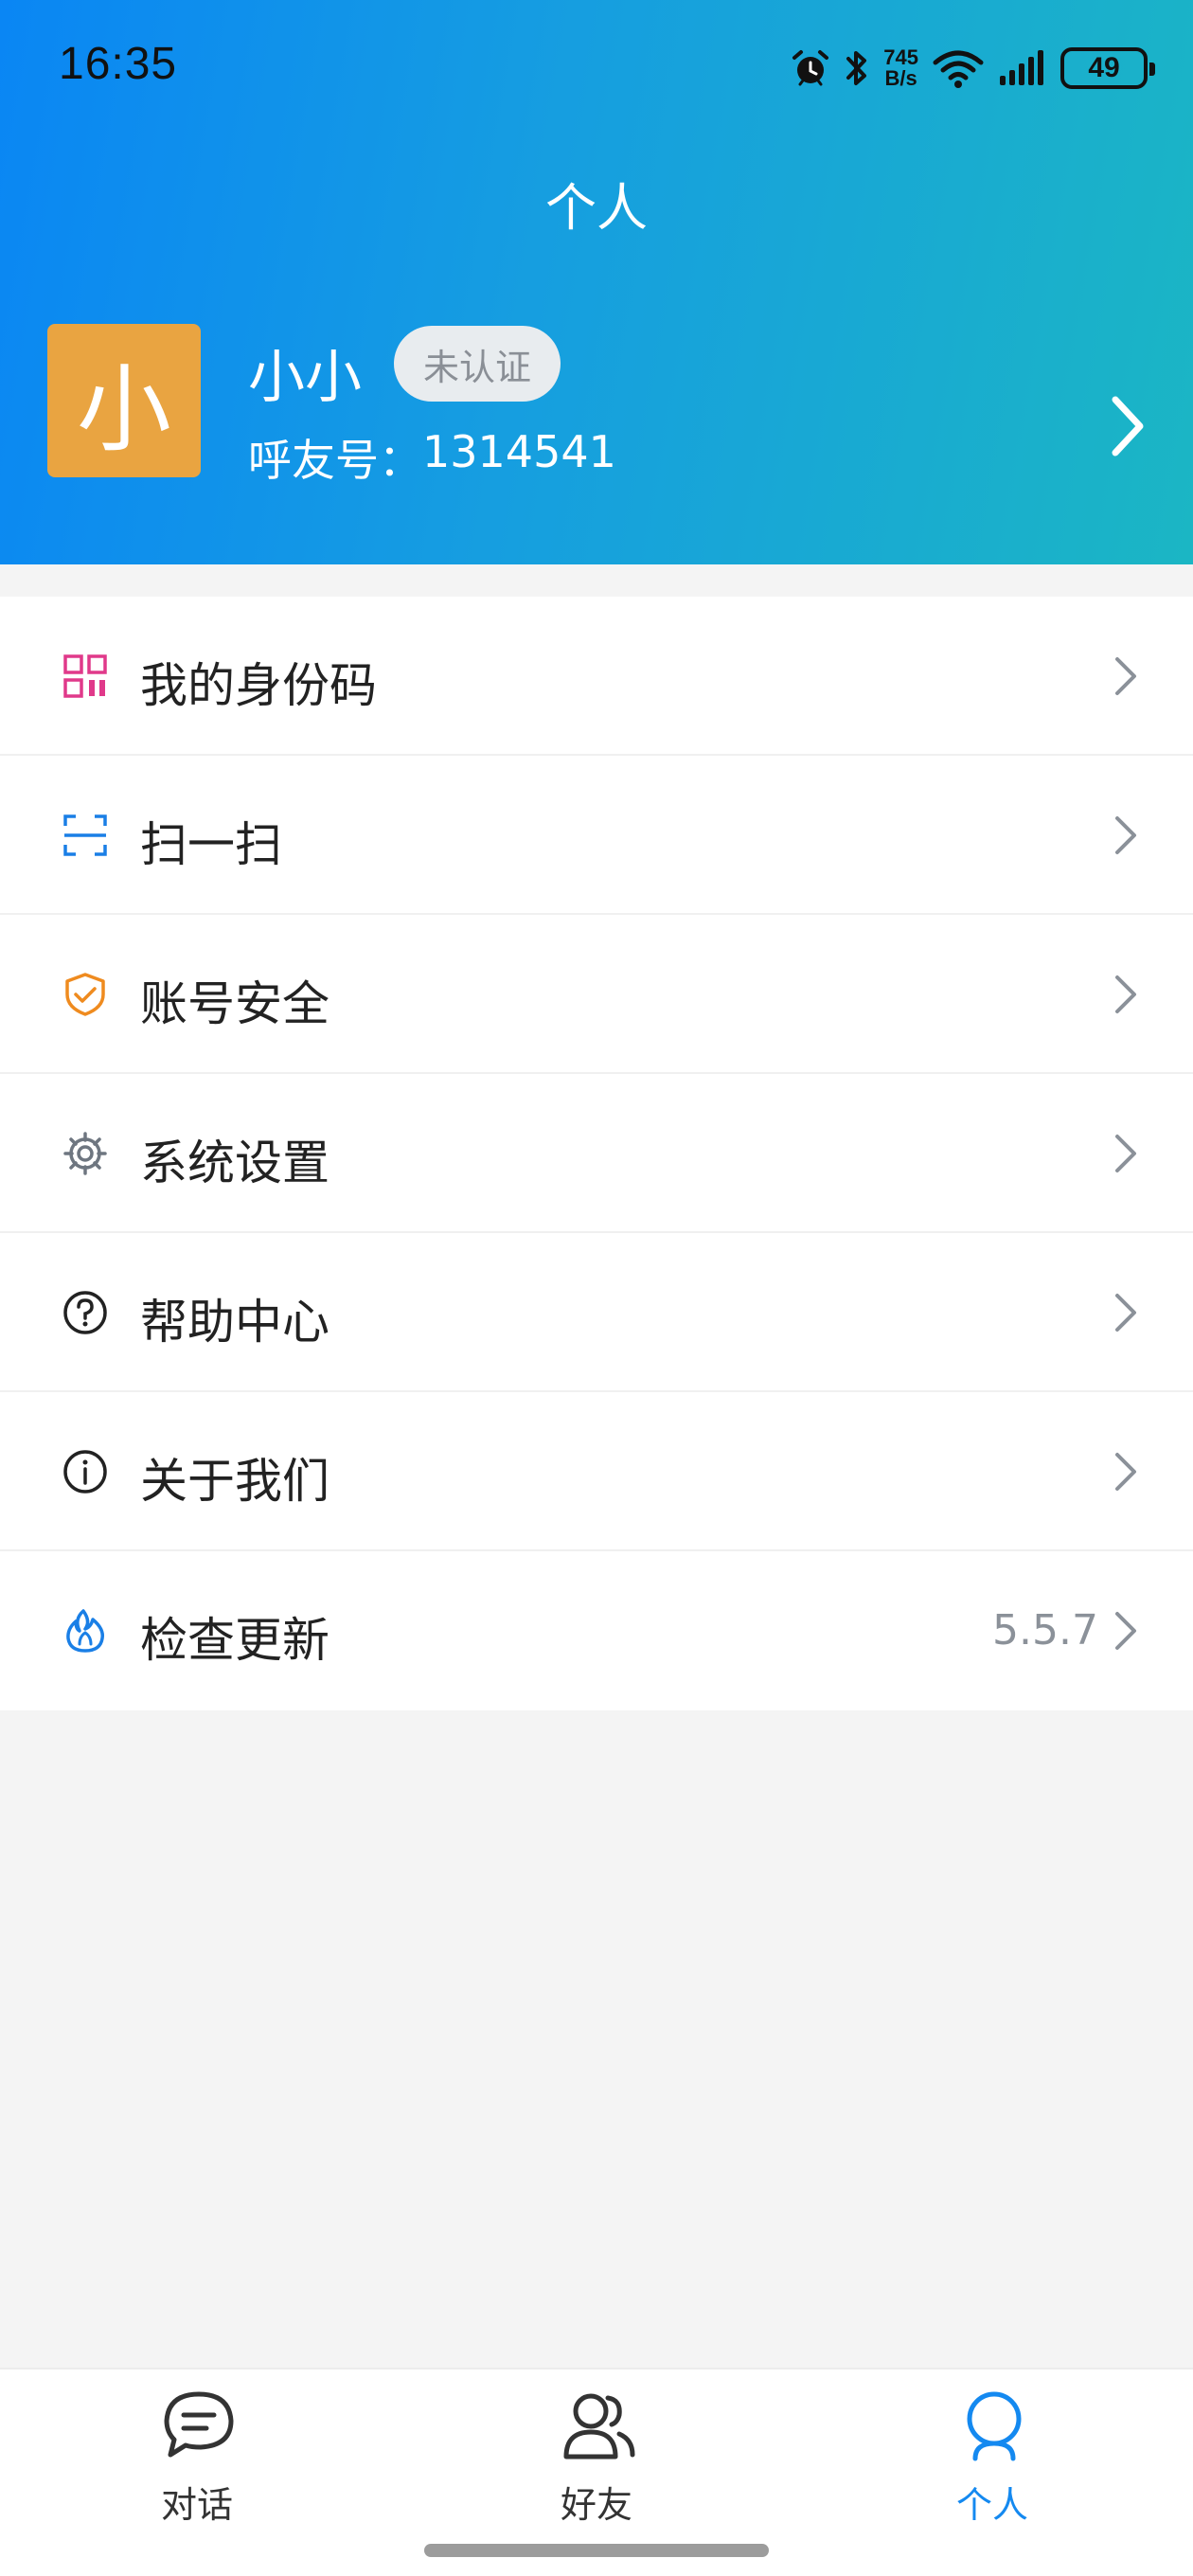 Image resolution: width=1193 pixels, height=2576 pixels. Describe the element at coordinates (596, 2505) in the screenshot. I see `tab-label: 好友` at that location.